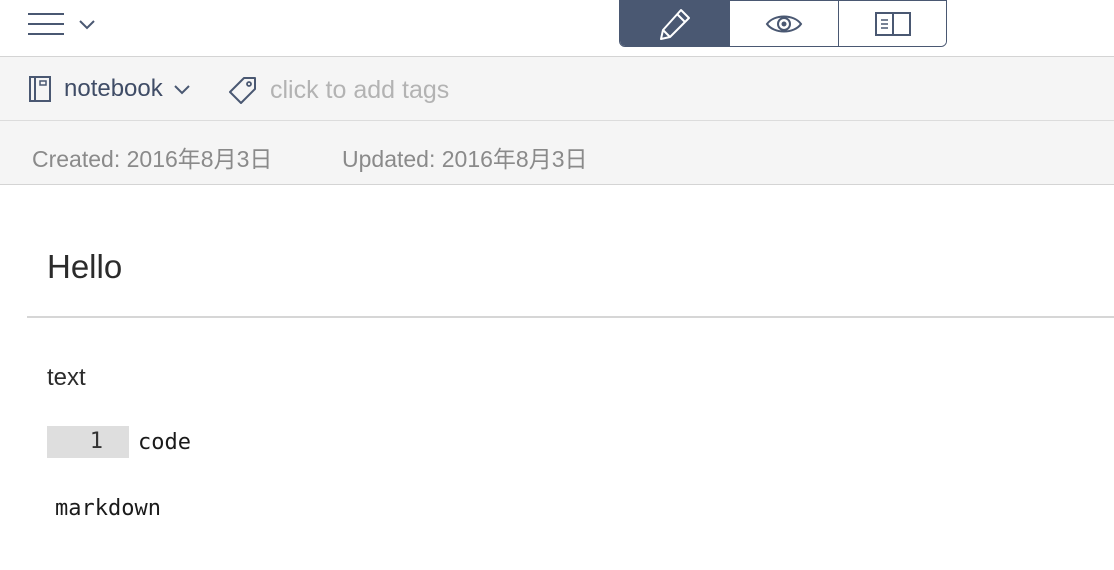  I want to click on preview-mode-button, so click(783, 23).